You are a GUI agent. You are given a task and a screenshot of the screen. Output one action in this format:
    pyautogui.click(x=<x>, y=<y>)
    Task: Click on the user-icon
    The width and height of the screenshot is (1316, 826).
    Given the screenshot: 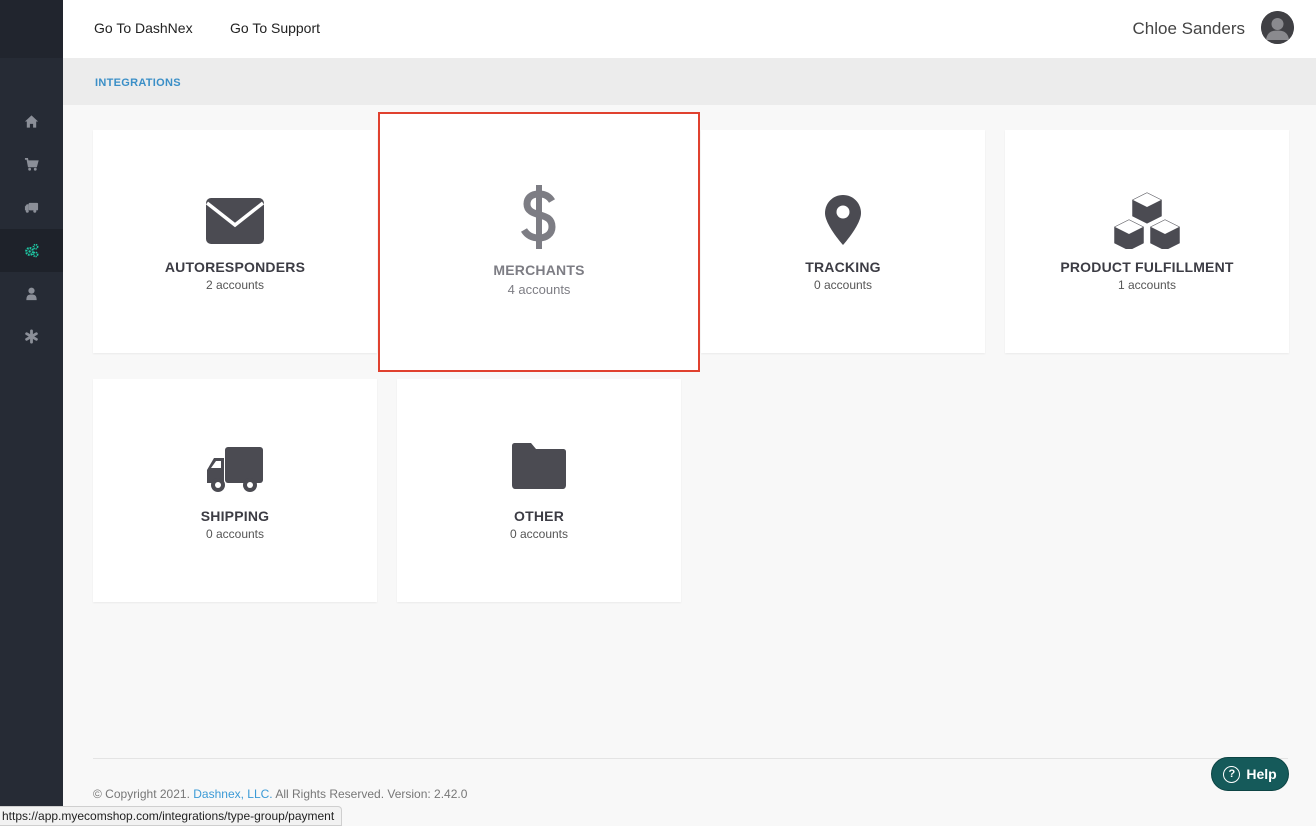 What is the action you would take?
    pyautogui.click(x=31, y=294)
    